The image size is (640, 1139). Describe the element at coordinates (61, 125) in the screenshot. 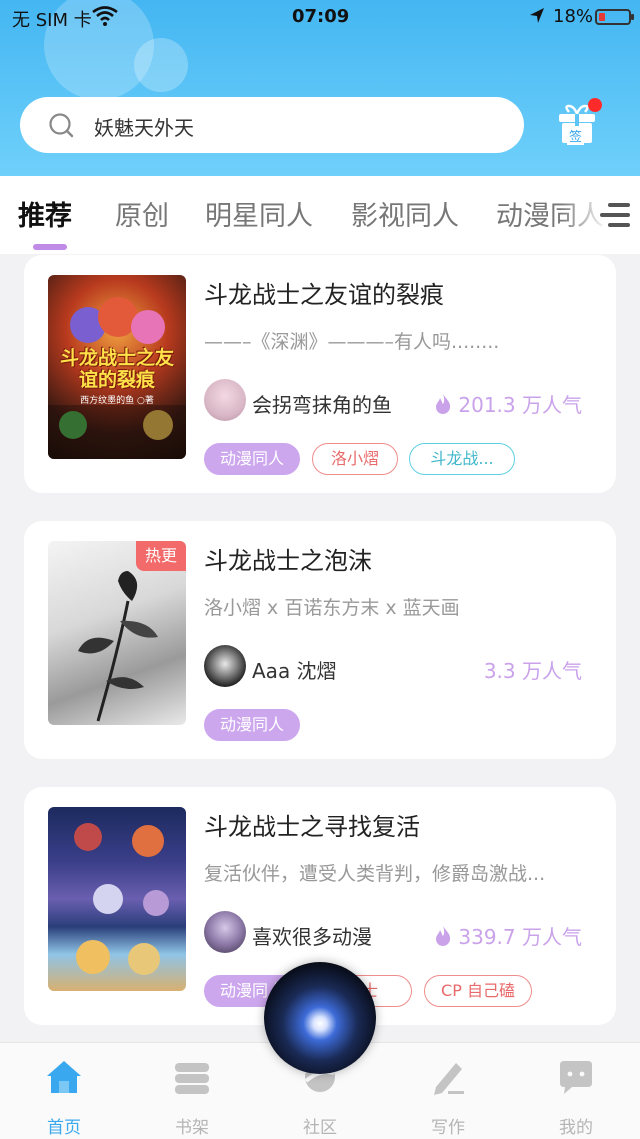

I see `search-icon` at that location.